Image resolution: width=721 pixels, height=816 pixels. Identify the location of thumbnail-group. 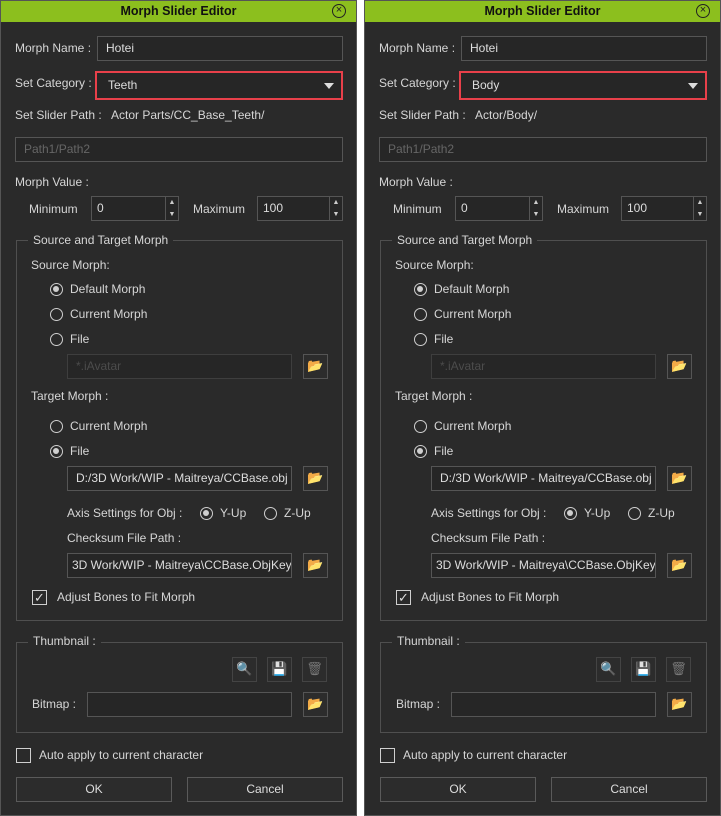
(179, 687).